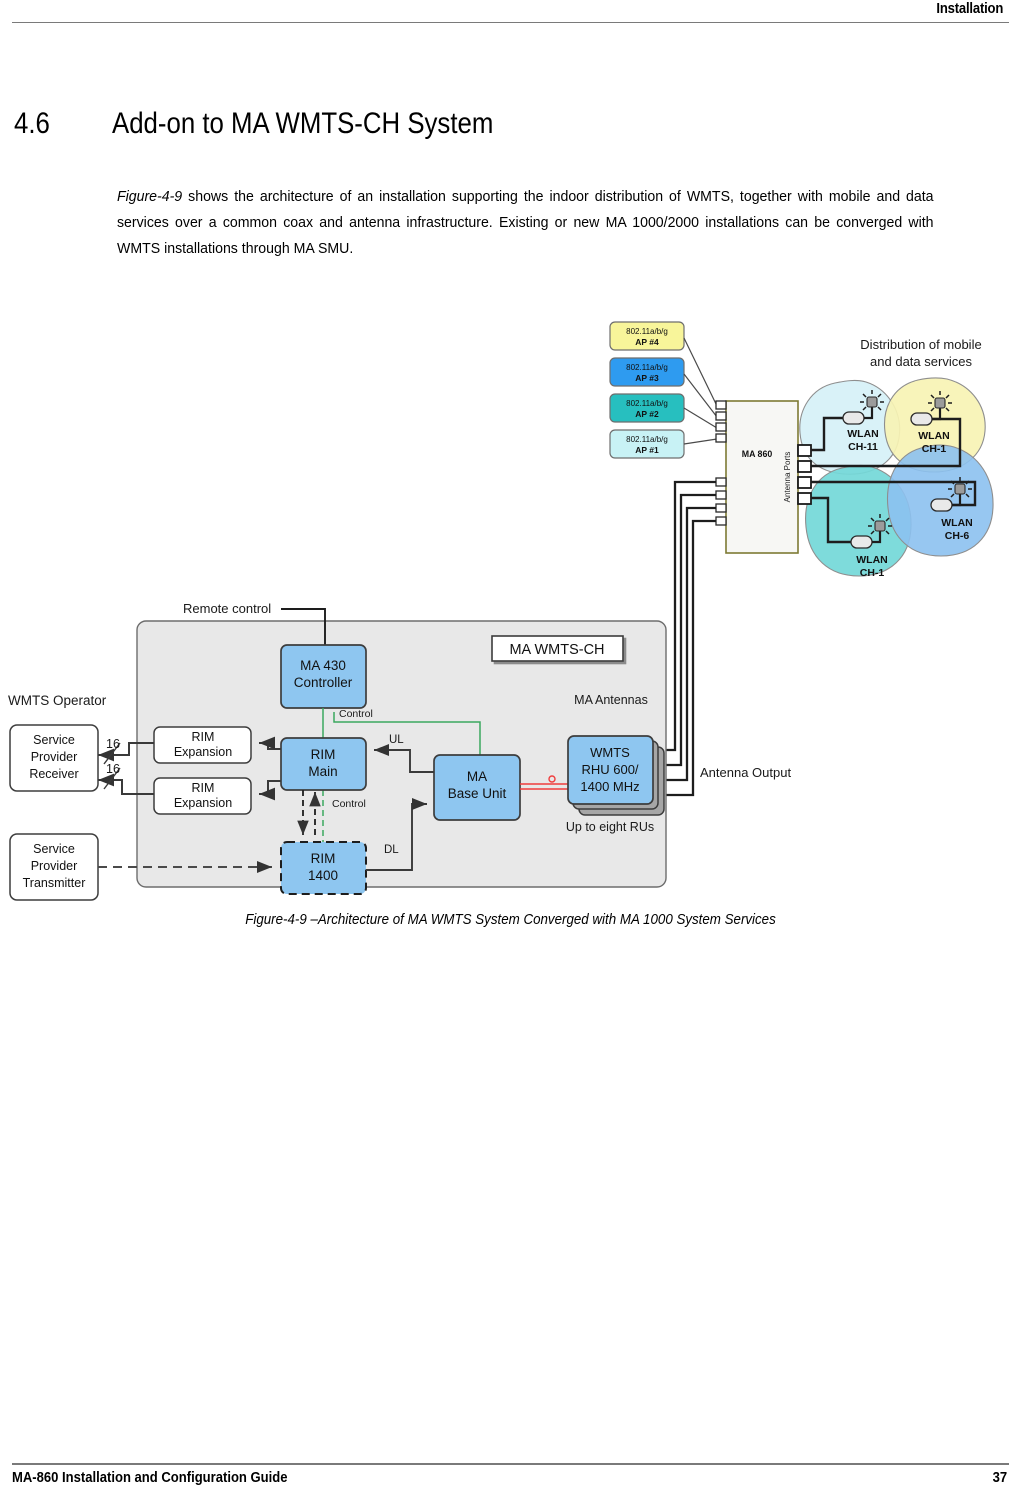 The height and width of the screenshot is (1496, 1021). I want to click on rim-expansion-2-line1: RIM, so click(203, 788).